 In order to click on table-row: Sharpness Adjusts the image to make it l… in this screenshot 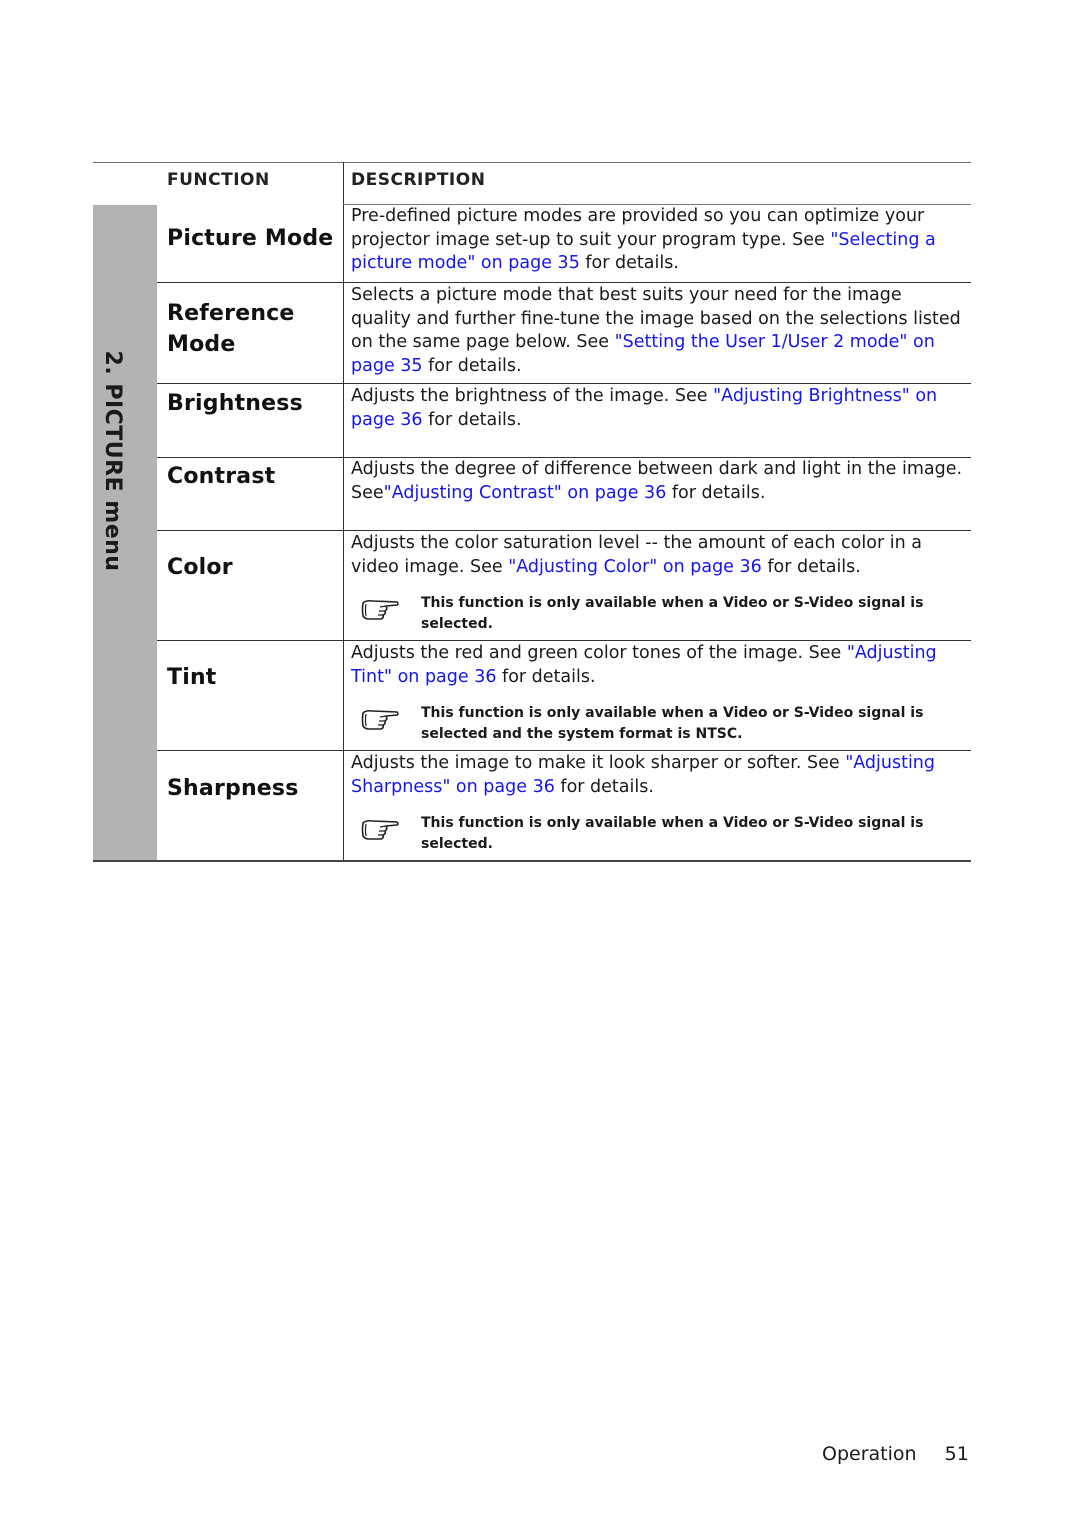, I will do `click(564, 805)`.